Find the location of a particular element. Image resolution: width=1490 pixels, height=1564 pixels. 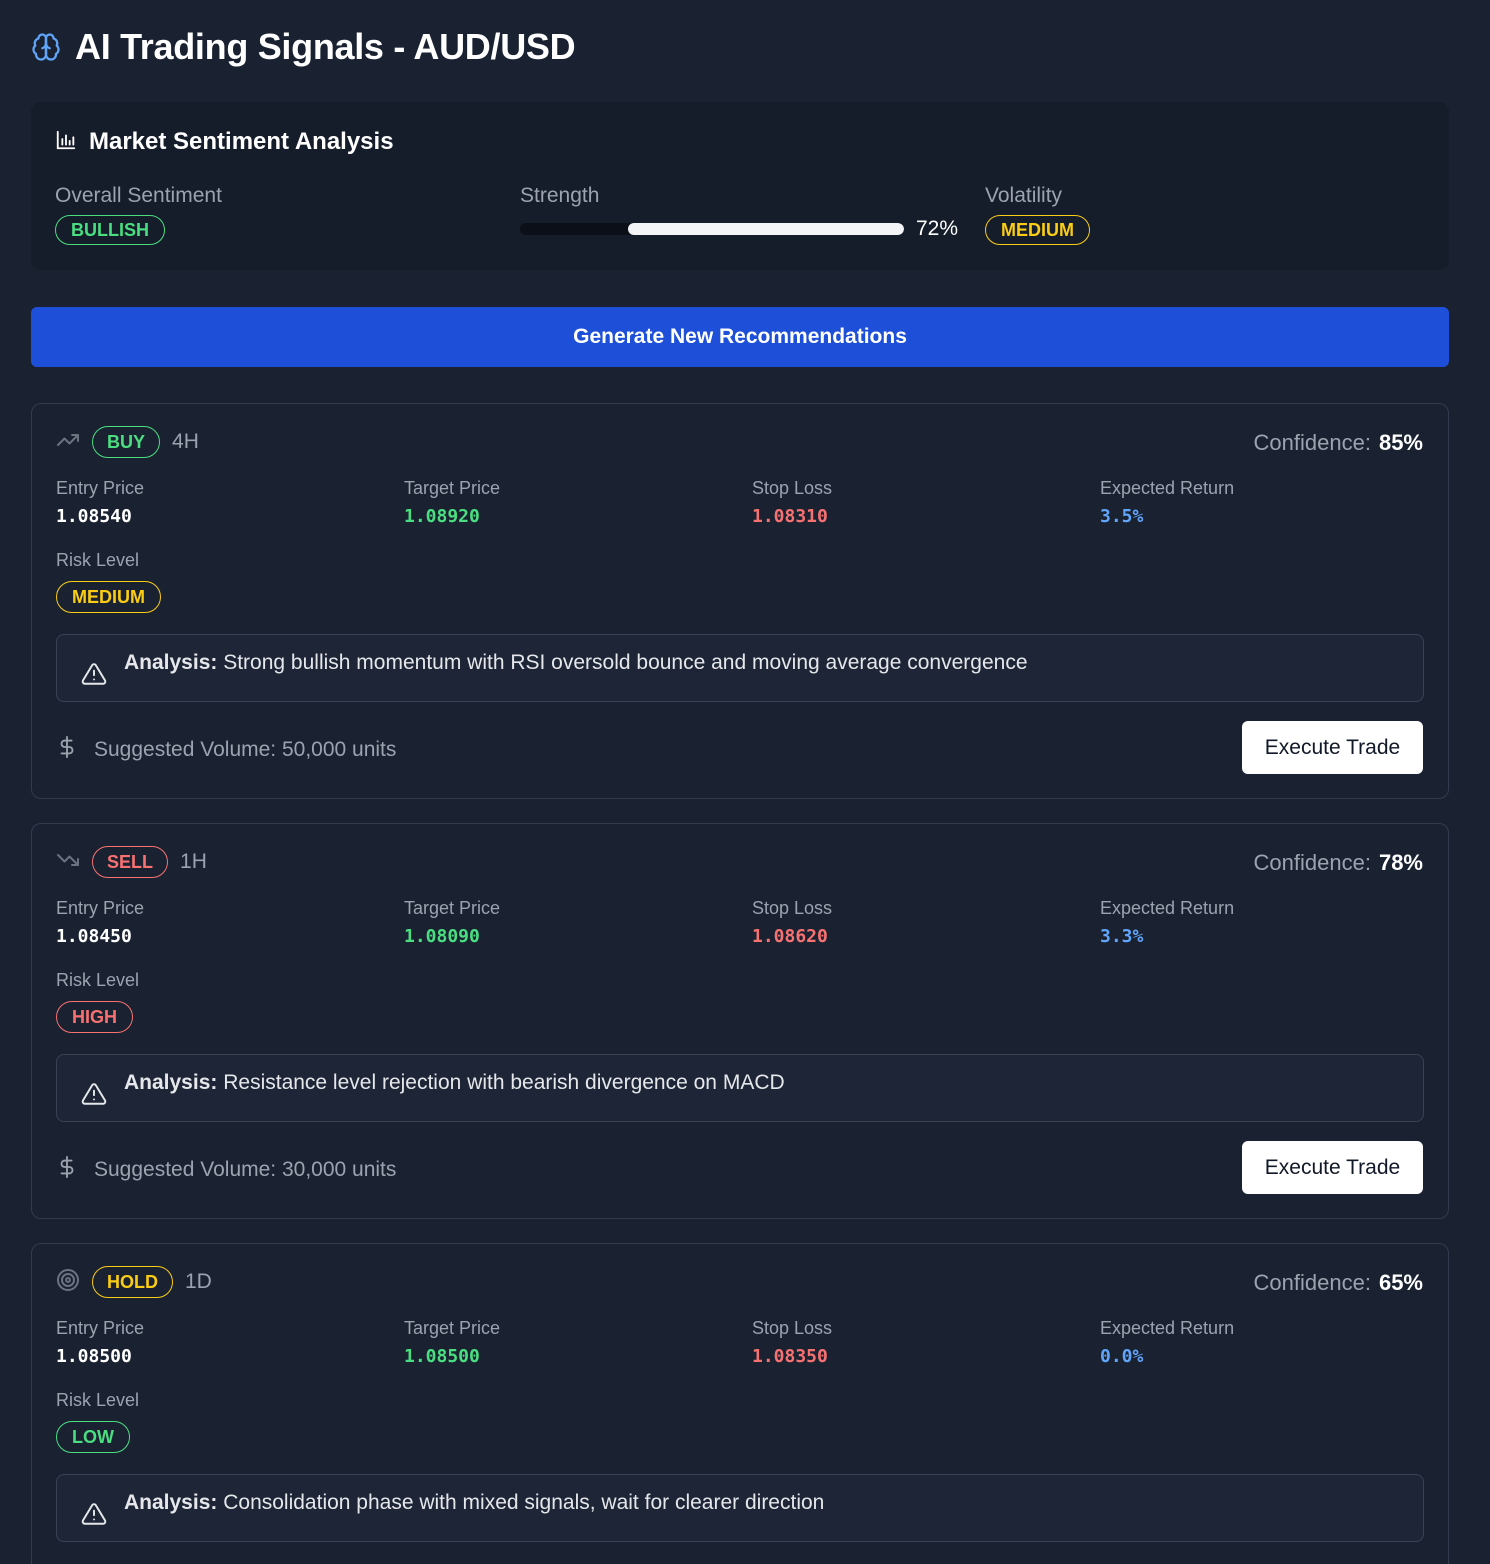

risk-level: Risk Level LOW is located at coordinates (97, 1421).